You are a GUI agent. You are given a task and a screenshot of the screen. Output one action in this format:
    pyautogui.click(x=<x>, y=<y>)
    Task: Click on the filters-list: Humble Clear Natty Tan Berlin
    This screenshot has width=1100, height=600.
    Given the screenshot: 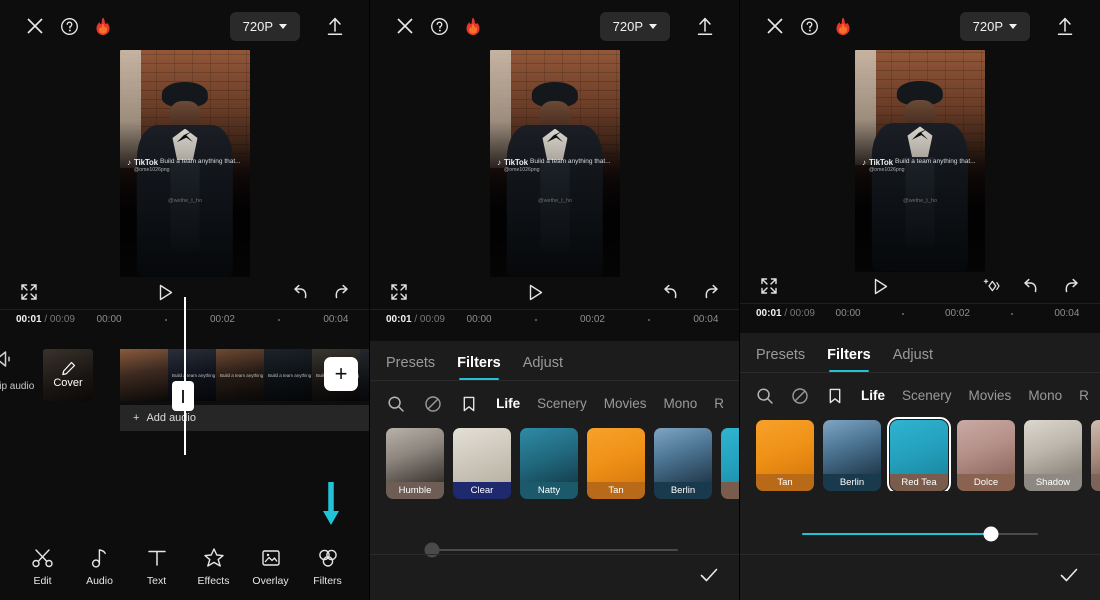 What is the action you would take?
    pyautogui.click(x=555, y=456)
    